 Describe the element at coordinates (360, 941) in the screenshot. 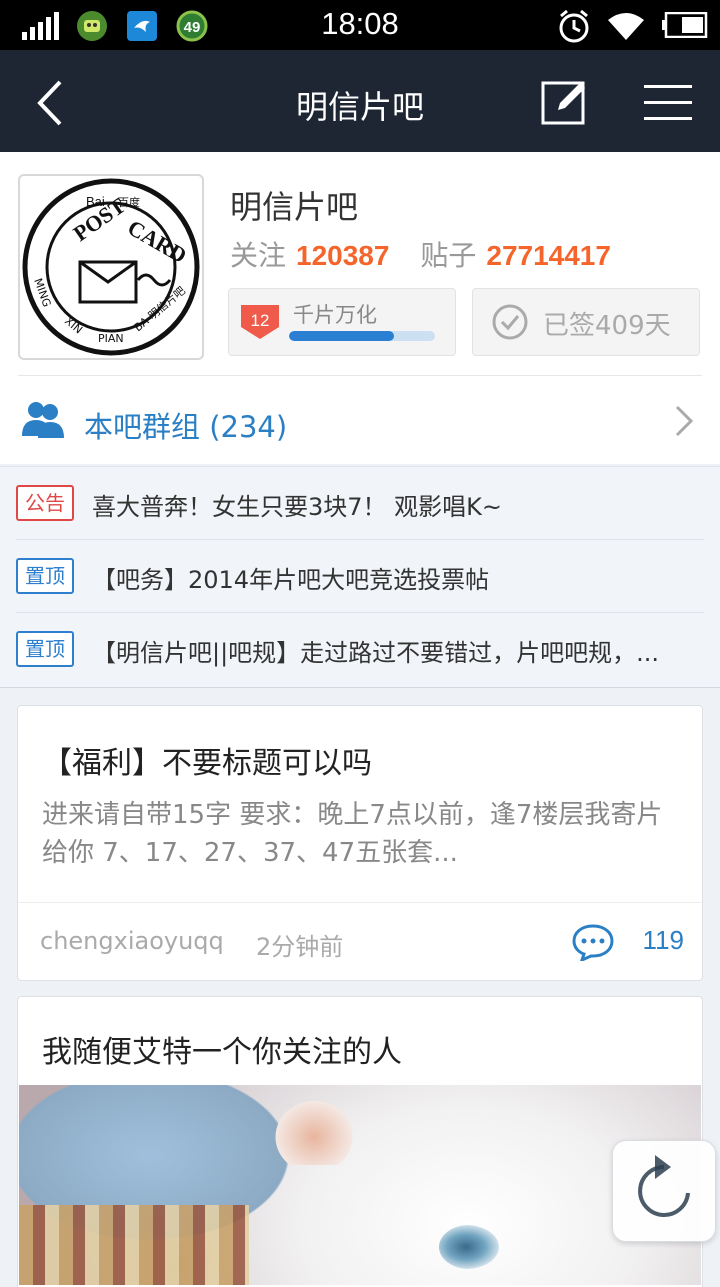

I see `post-meta: chengxiaoyuqq 2分钟前 119` at that location.